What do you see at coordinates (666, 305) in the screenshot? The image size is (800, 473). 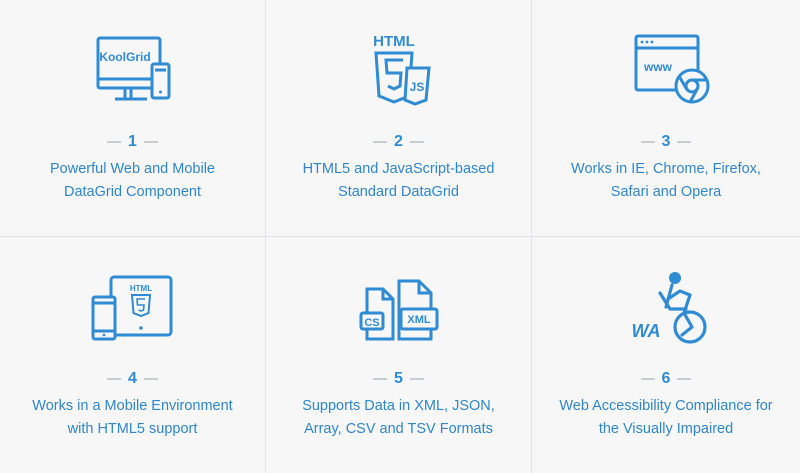 I see `web-accessibility-icon: WA` at bounding box center [666, 305].